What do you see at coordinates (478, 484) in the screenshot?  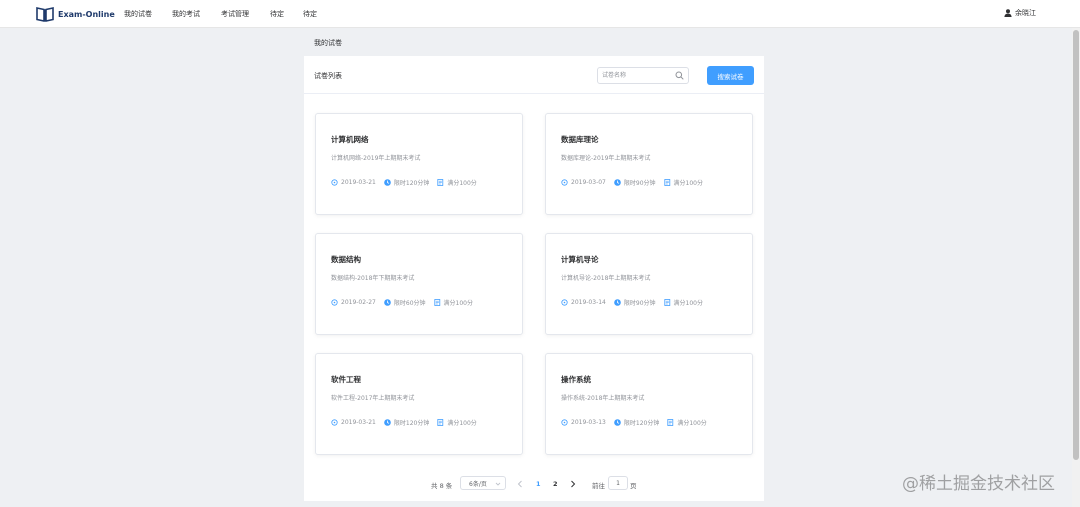 I see `page-size-value: 6条/页` at bounding box center [478, 484].